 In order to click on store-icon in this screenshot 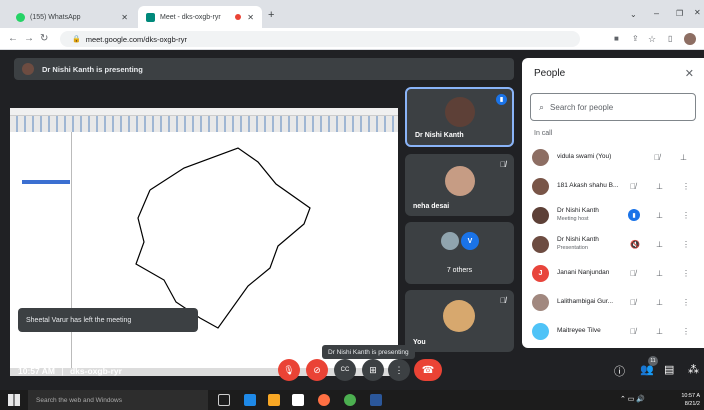, I will do `click(298, 400)`.